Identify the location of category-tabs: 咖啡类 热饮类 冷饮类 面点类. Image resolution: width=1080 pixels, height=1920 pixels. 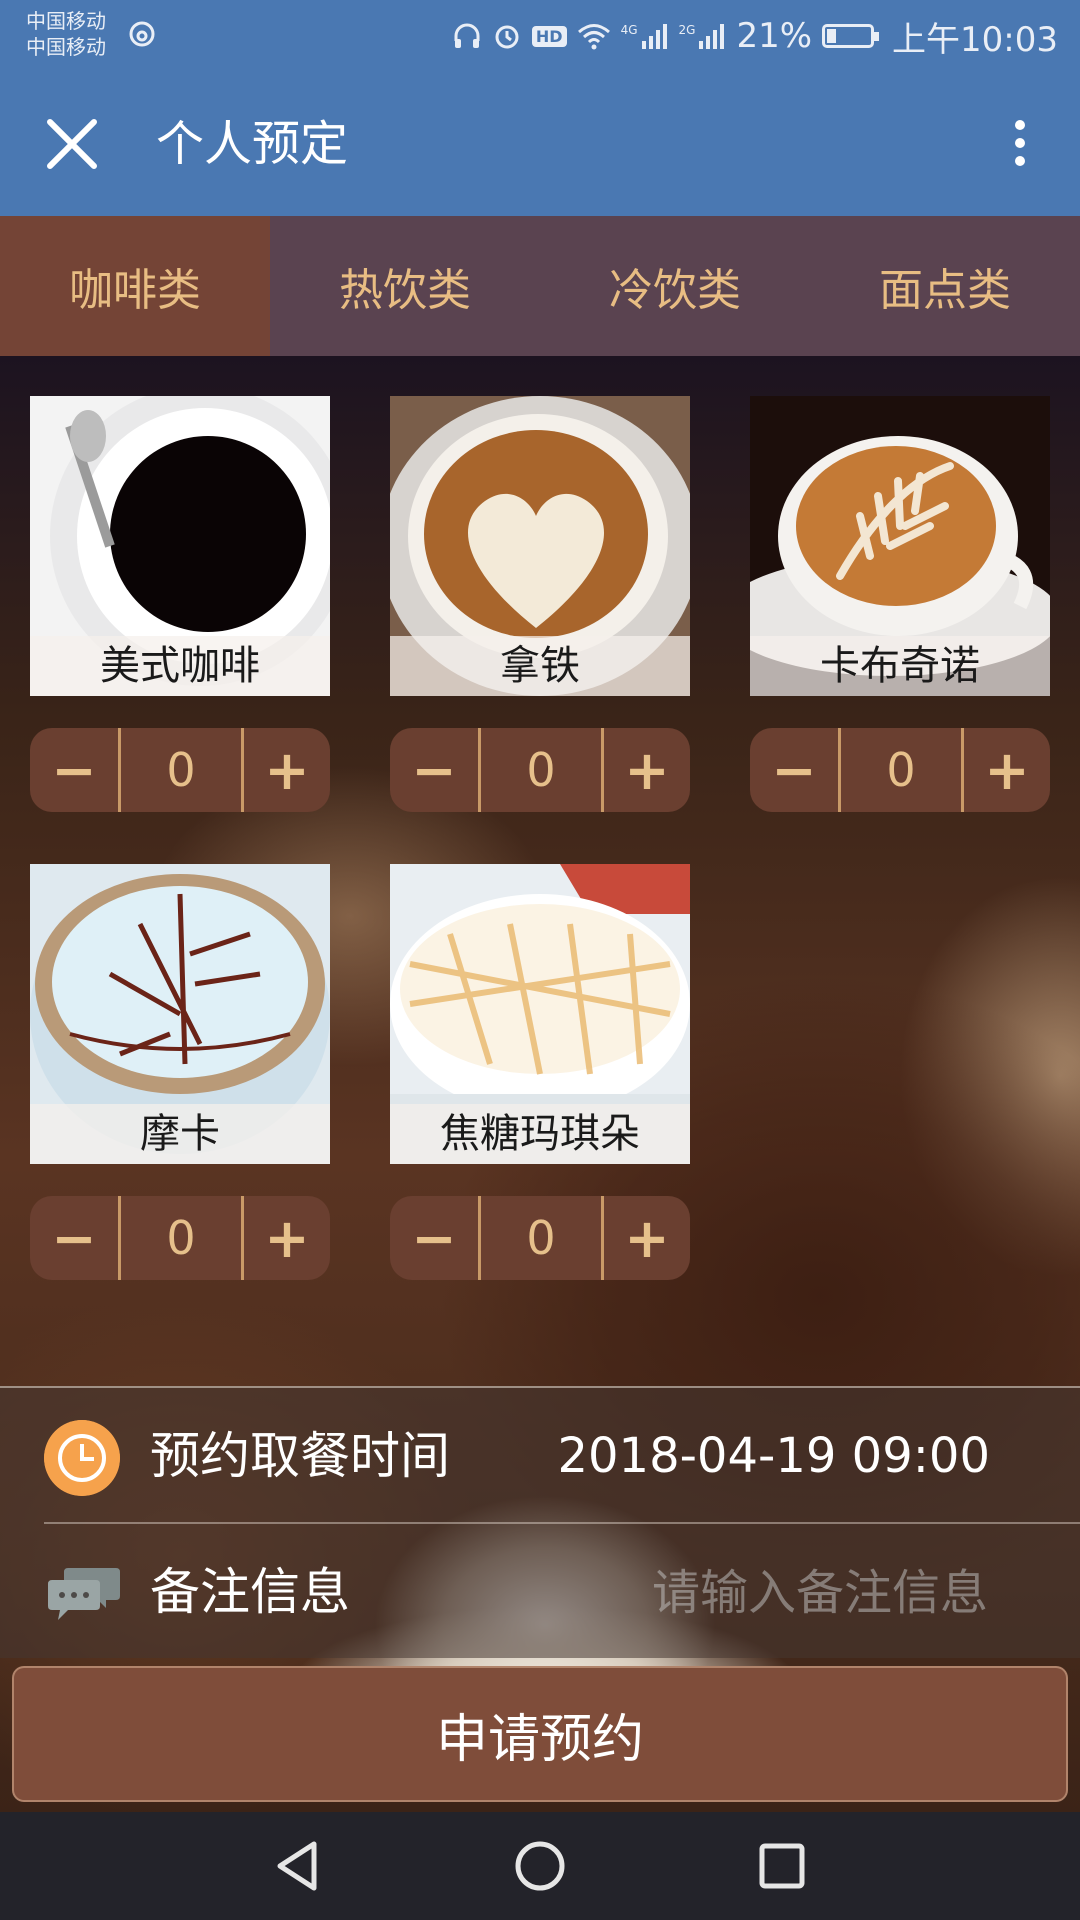
(540, 286).